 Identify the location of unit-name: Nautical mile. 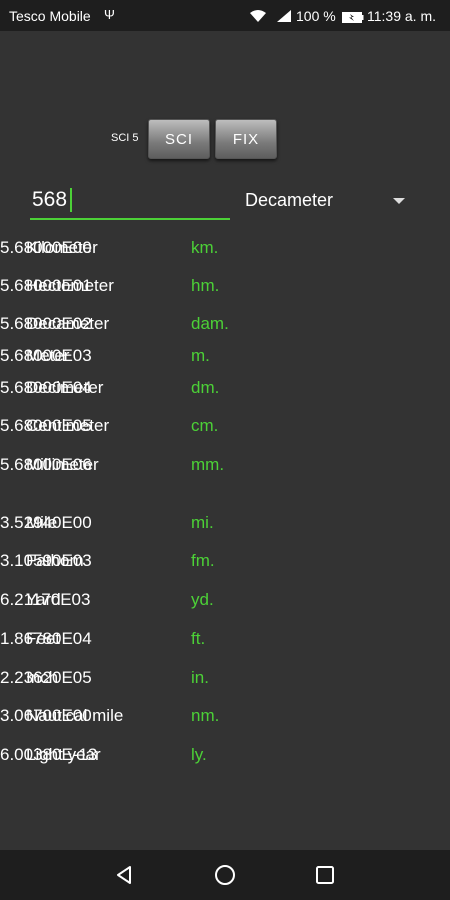
(75, 715).